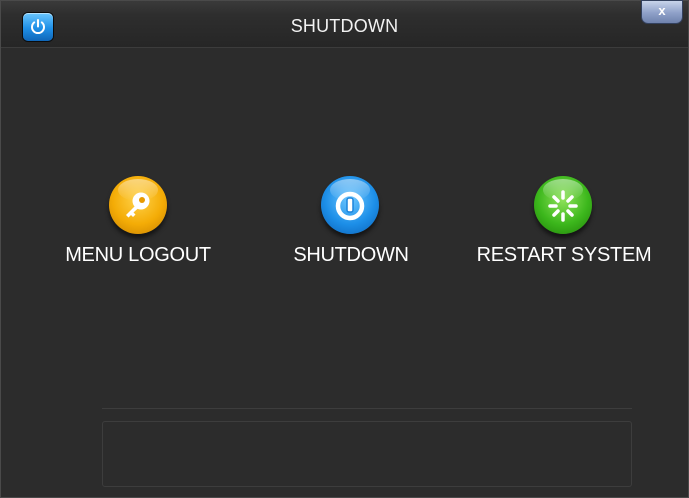  I want to click on title-bar: SHUTDOWN x, so click(344, 24).